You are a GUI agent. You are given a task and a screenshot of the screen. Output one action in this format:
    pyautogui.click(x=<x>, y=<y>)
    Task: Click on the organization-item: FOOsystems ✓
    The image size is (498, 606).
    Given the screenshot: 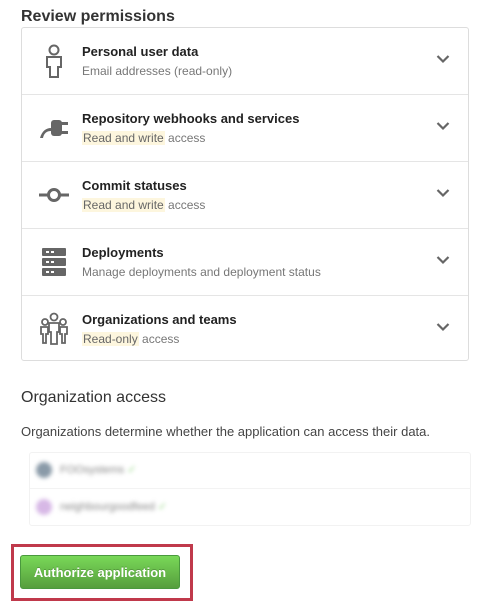 What is the action you would take?
    pyautogui.click(x=250, y=471)
    